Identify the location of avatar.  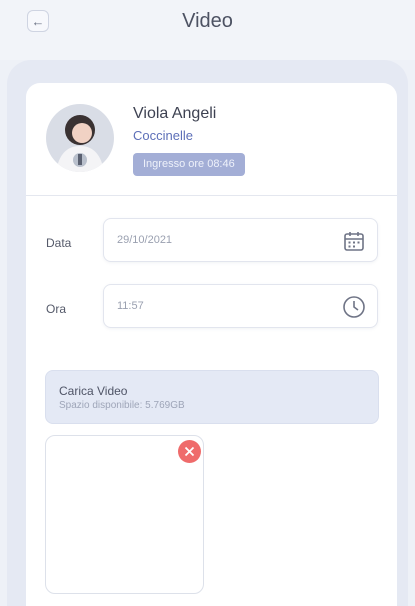
(80, 138).